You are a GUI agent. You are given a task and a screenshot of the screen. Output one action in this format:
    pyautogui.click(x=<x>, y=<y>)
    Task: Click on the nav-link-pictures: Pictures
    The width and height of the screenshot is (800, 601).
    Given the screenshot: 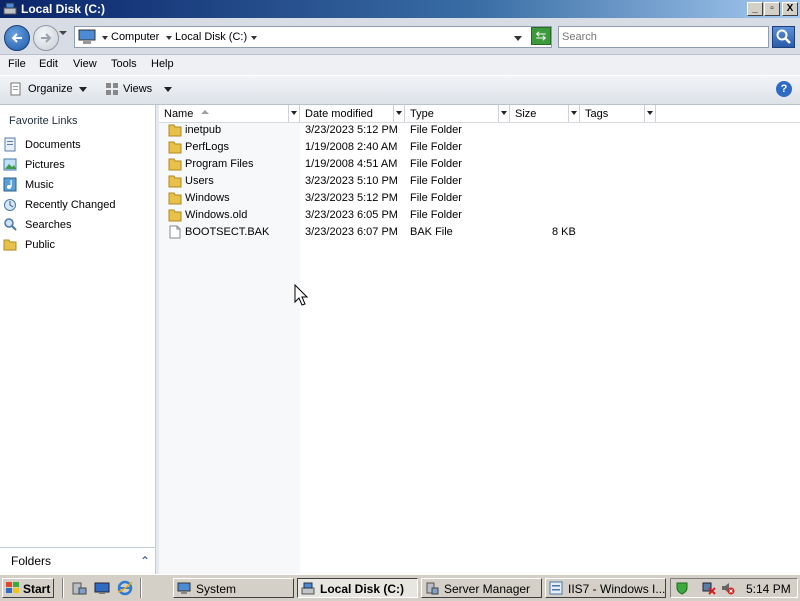 What is the action you would take?
    pyautogui.click(x=75, y=165)
    